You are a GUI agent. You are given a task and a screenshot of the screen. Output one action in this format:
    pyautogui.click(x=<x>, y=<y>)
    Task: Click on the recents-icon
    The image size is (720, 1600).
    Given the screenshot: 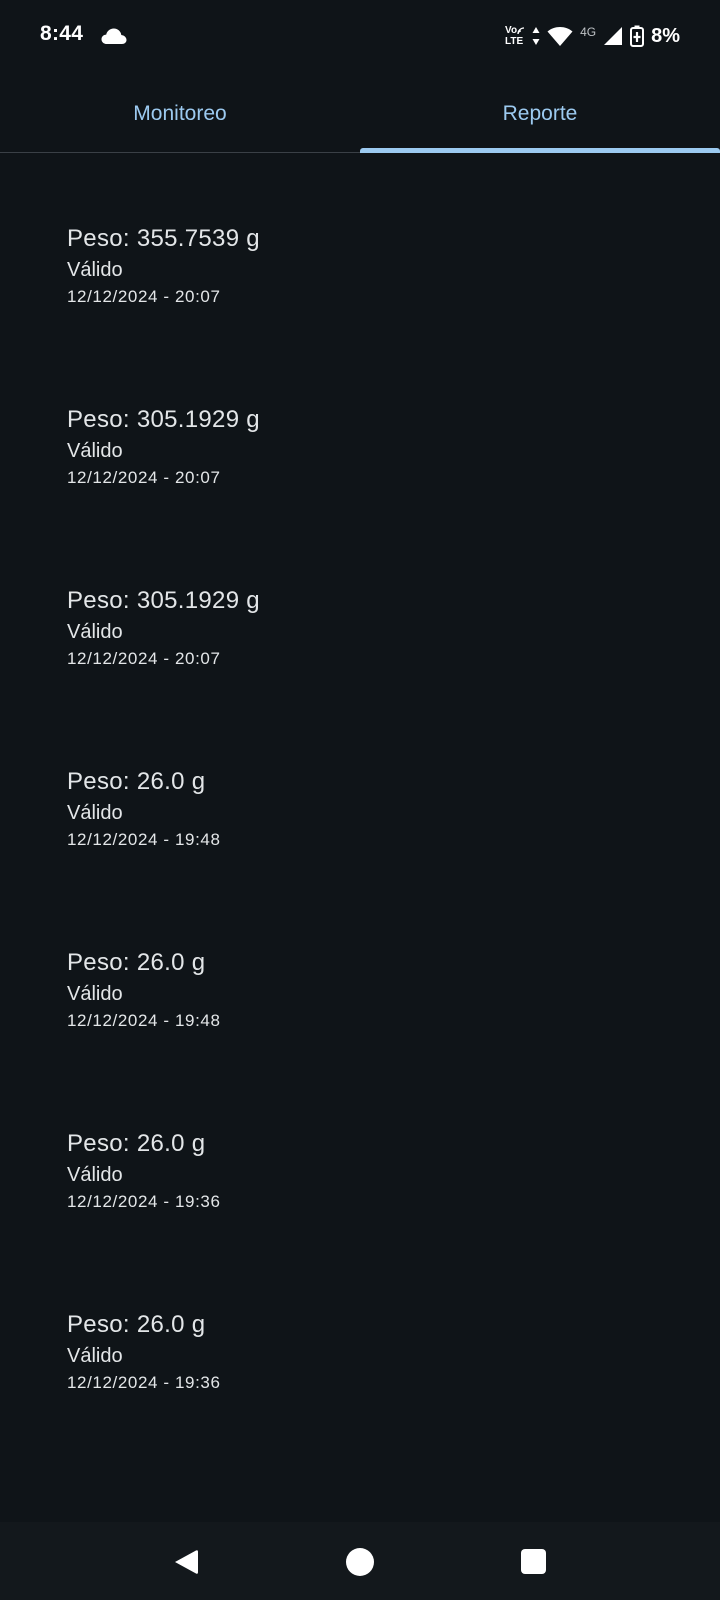 What is the action you would take?
    pyautogui.click(x=533, y=1561)
    